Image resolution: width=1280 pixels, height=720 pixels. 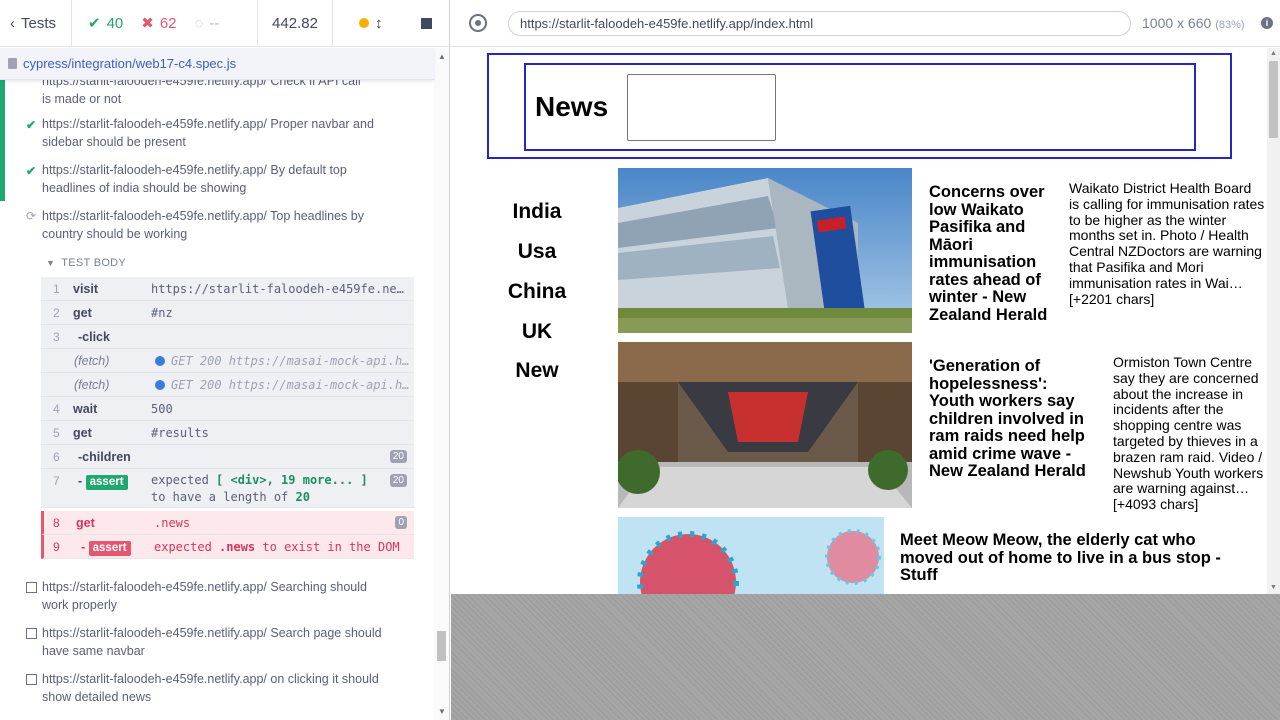 I want to click on info-icon: i, so click(x=1267, y=23).